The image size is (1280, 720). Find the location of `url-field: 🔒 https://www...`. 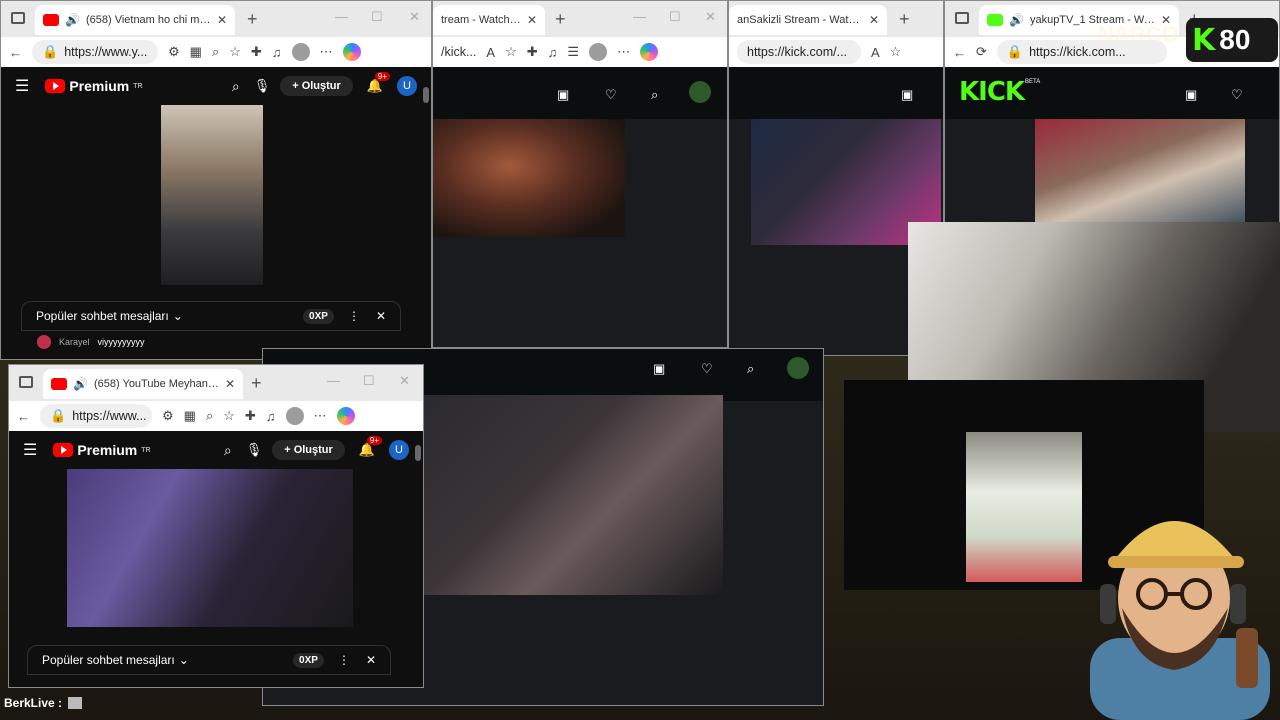

url-field: 🔒 https://www... is located at coordinates (96, 416).